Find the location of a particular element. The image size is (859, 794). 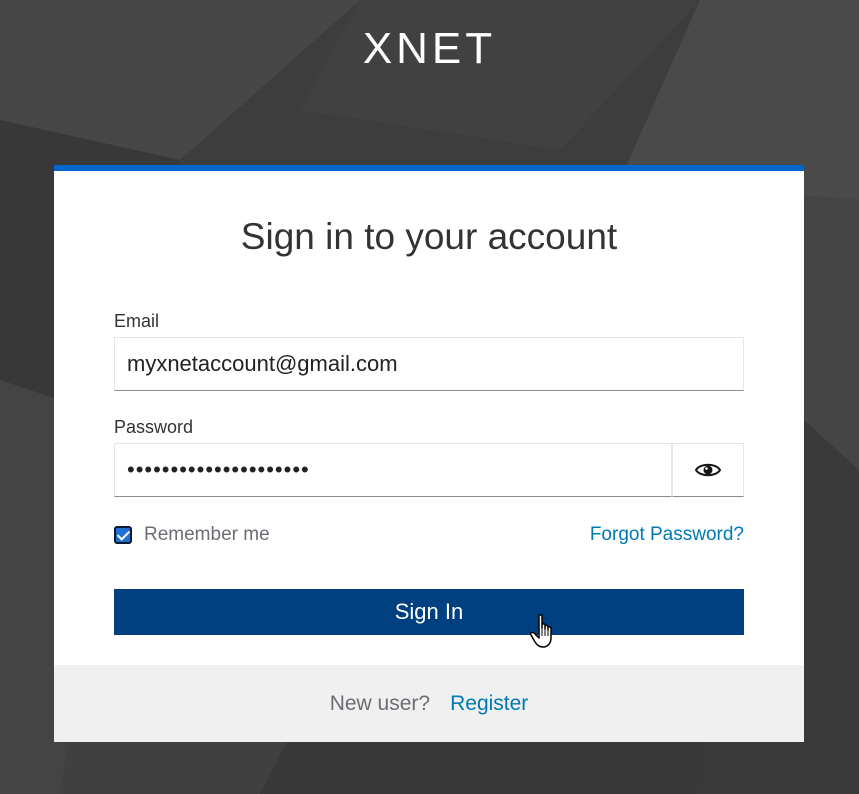

hand-pointer-cursor-icon is located at coordinates (541, 631).